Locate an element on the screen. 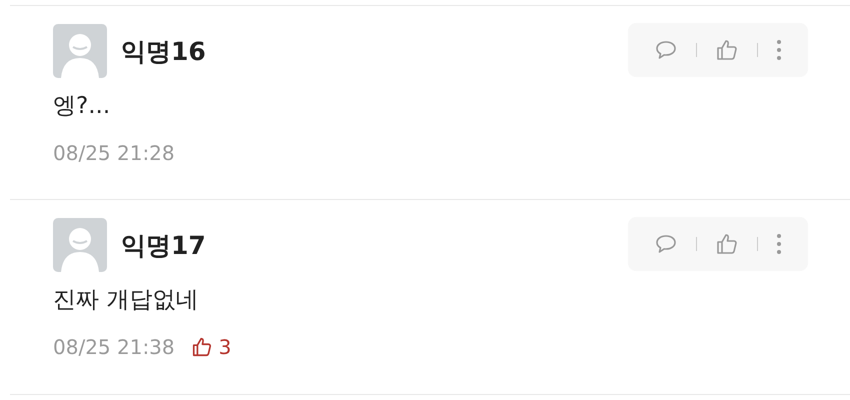 The image size is (850, 400). author-name: 익명16 is located at coordinates (163, 52).